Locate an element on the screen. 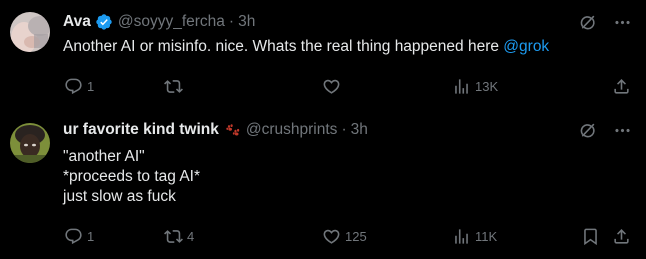  action-bar: 1 4 125 11K is located at coordinates (348, 236).